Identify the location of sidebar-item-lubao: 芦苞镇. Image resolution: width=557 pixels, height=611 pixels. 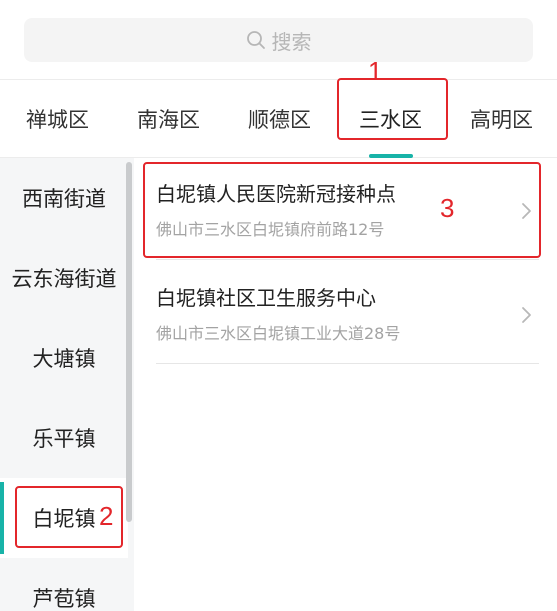
(64, 584).